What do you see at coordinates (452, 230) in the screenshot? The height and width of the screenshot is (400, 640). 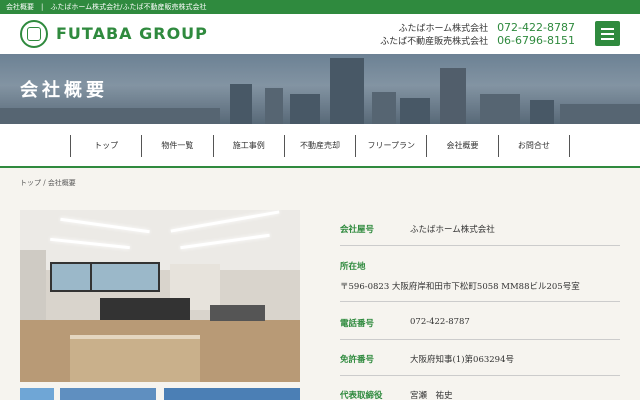 I see `company-name-value: ふたばホーム株式会社` at bounding box center [452, 230].